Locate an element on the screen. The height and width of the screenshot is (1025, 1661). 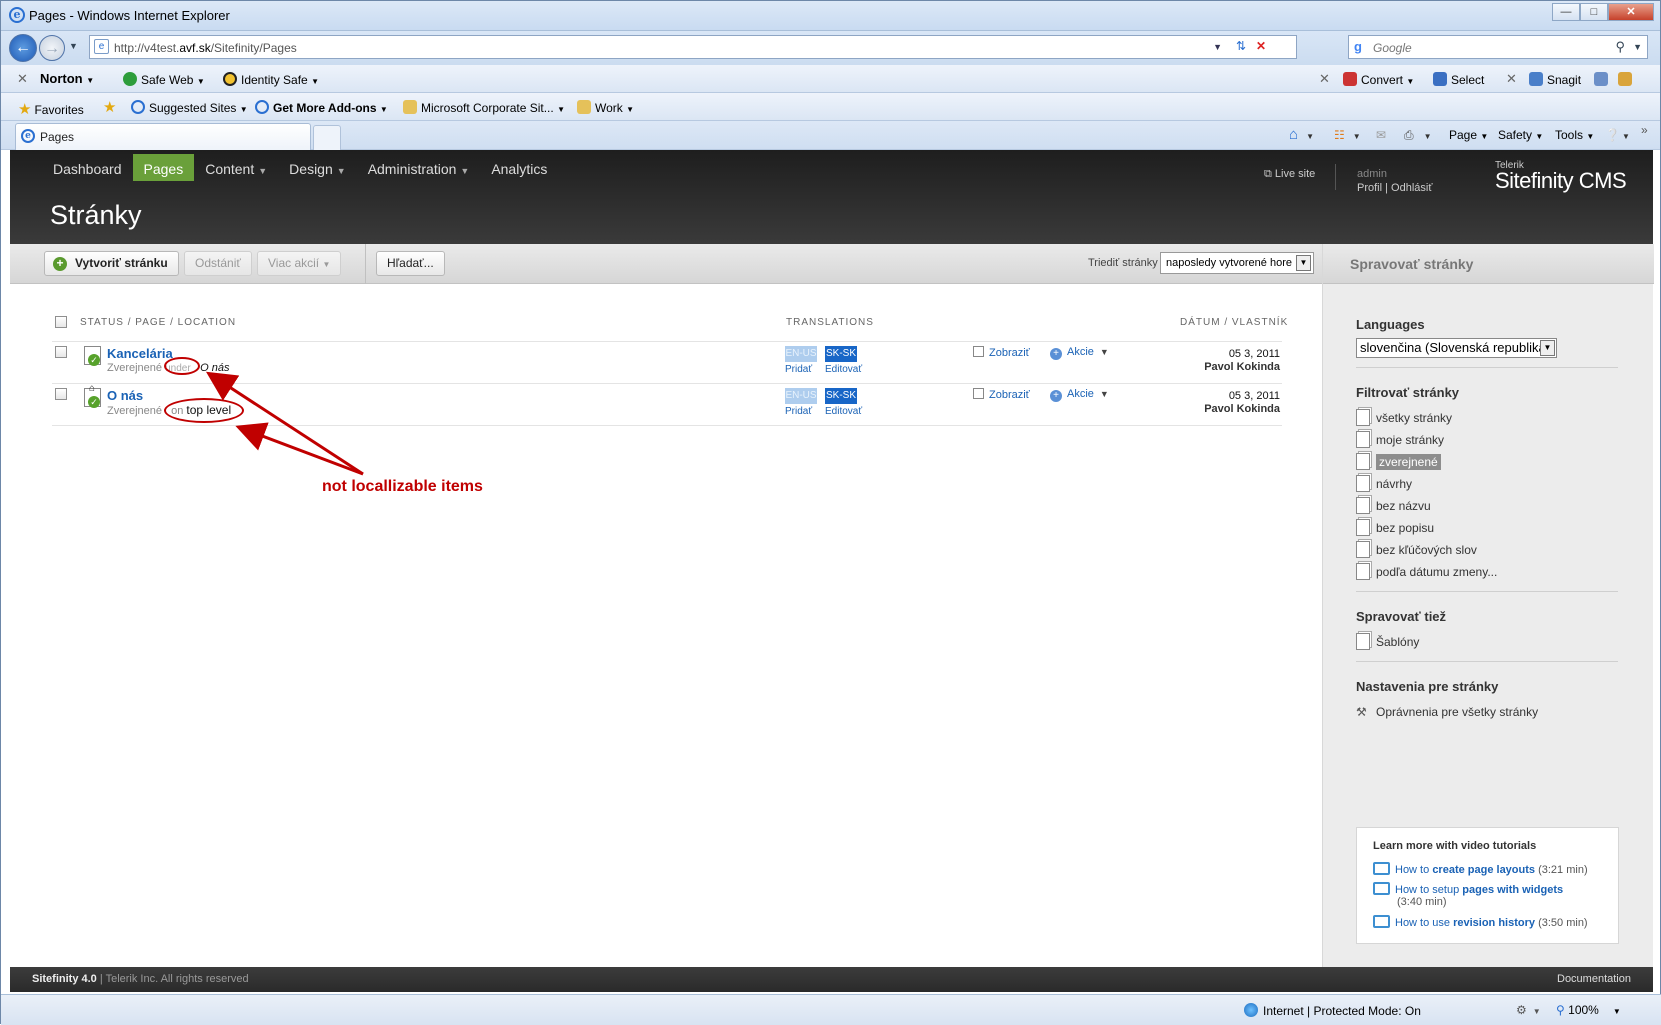
filter-my-pages: moje stránky is located at coordinates (1400, 441).